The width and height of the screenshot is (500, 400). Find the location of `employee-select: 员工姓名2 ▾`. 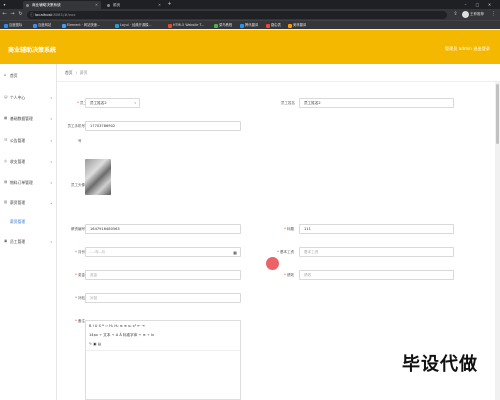

employee-select: 员工姓名2 ▾ is located at coordinates (112, 103).